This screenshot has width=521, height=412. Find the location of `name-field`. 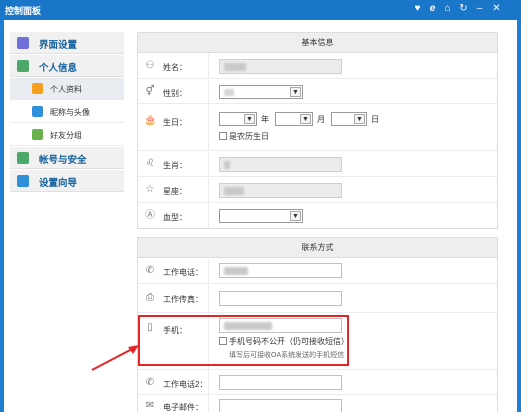

name-field is located at coordinates (280, 66).